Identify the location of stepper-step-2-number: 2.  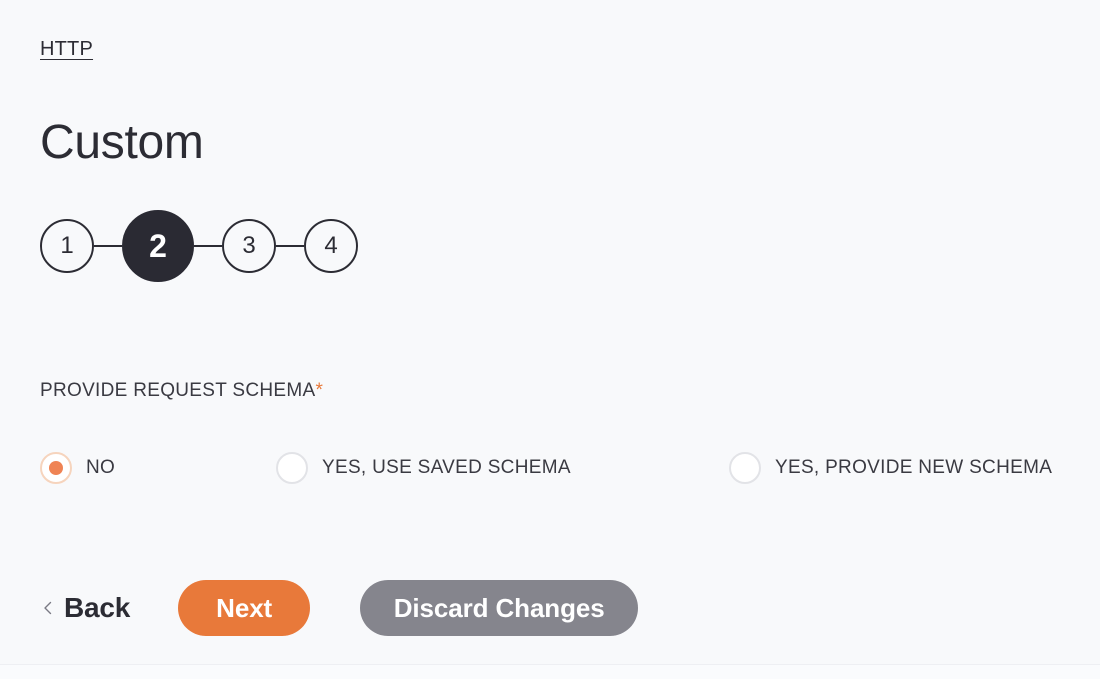
(158, 245).